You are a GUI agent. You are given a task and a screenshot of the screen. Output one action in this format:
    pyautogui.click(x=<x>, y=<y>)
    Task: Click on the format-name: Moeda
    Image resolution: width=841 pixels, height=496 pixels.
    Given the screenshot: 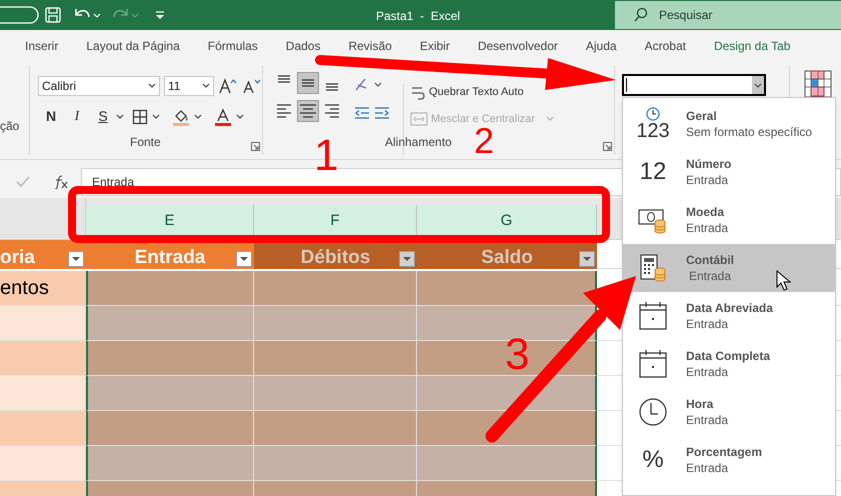 What is the action you would take?
    pyautogui.click(x=706, y=212)
    